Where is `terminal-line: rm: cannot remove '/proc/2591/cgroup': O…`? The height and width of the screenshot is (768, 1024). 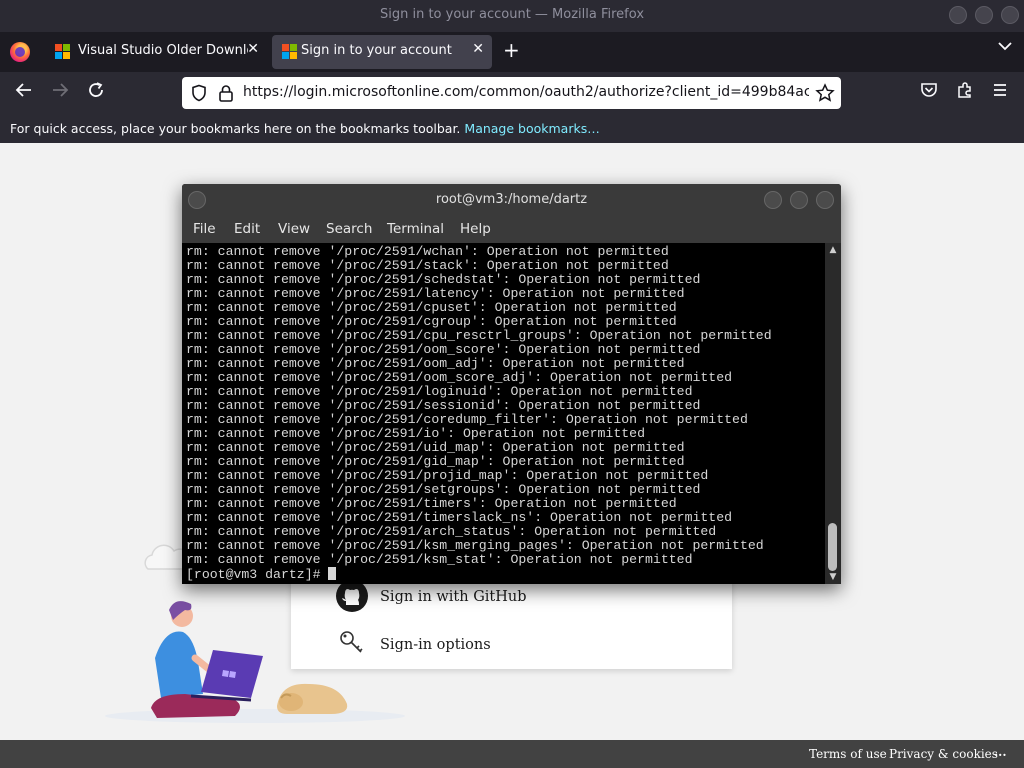 terminal-line: rm: cannot remove '/proc/2591/cgroup': O… is located at coordinates (431, 321).